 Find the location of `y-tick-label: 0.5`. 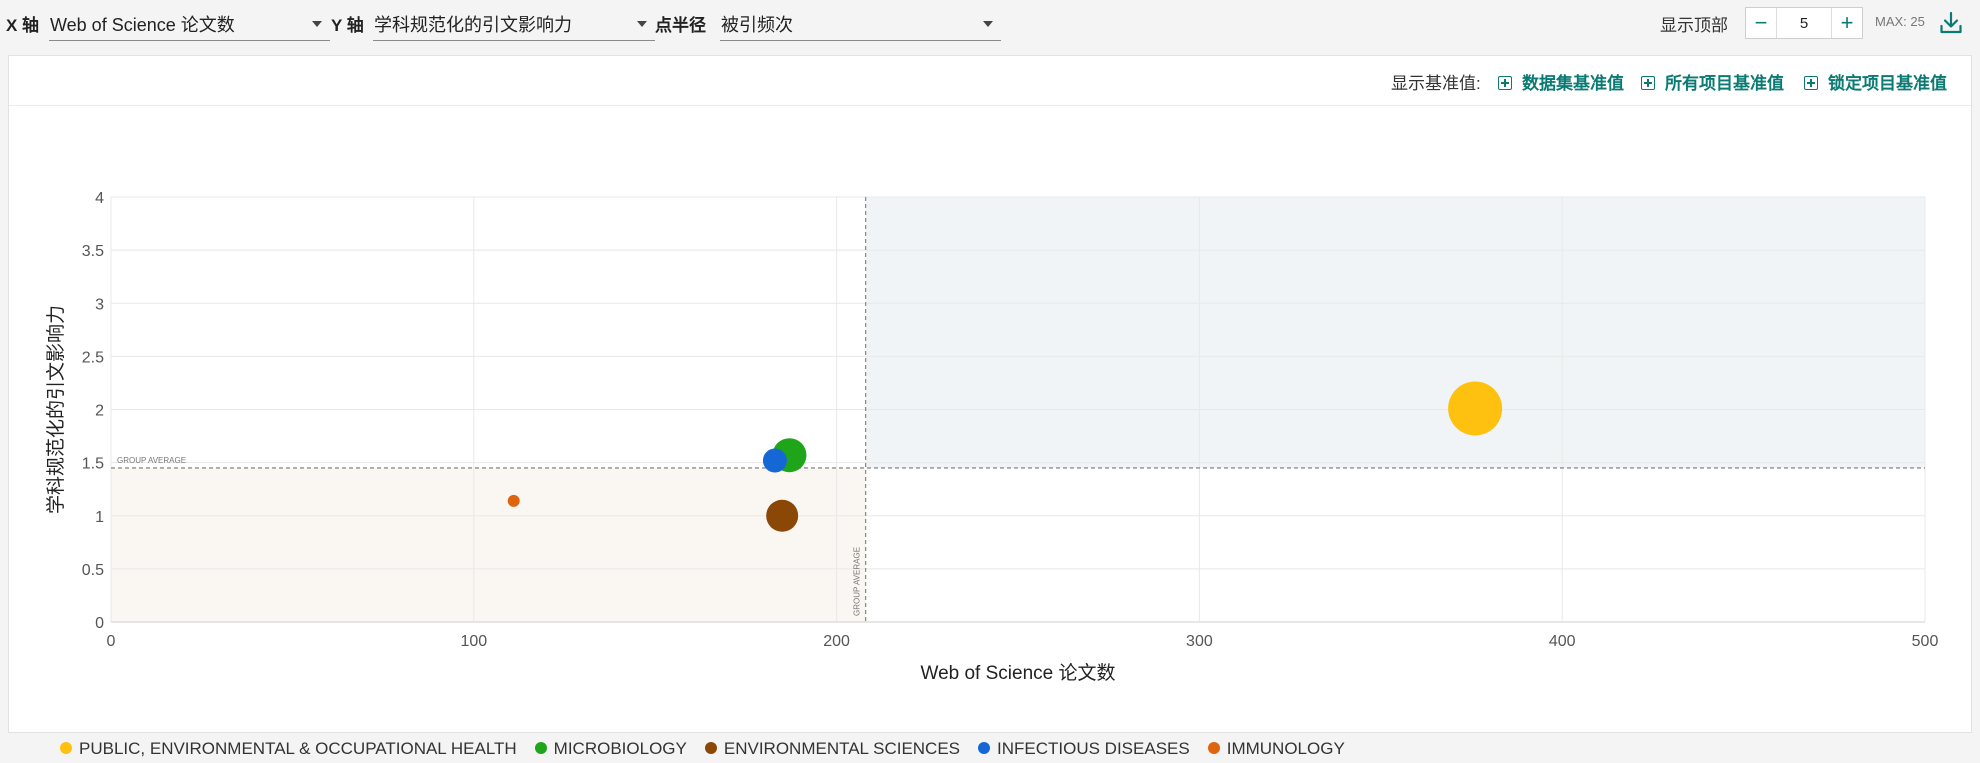

y-tick-label: 0.5 is located at coordinates (93, 570).